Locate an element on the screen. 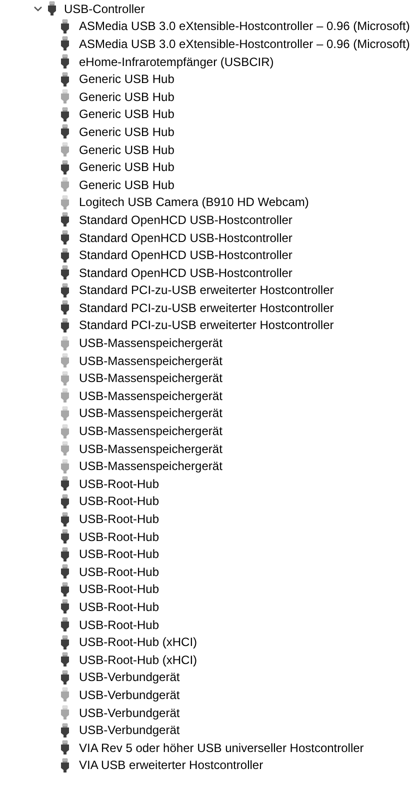 This screenshot has height=790, width=416. device-item: Logitech USB Camera (B910 HD Webcam) is located at coordinates (194, 202).